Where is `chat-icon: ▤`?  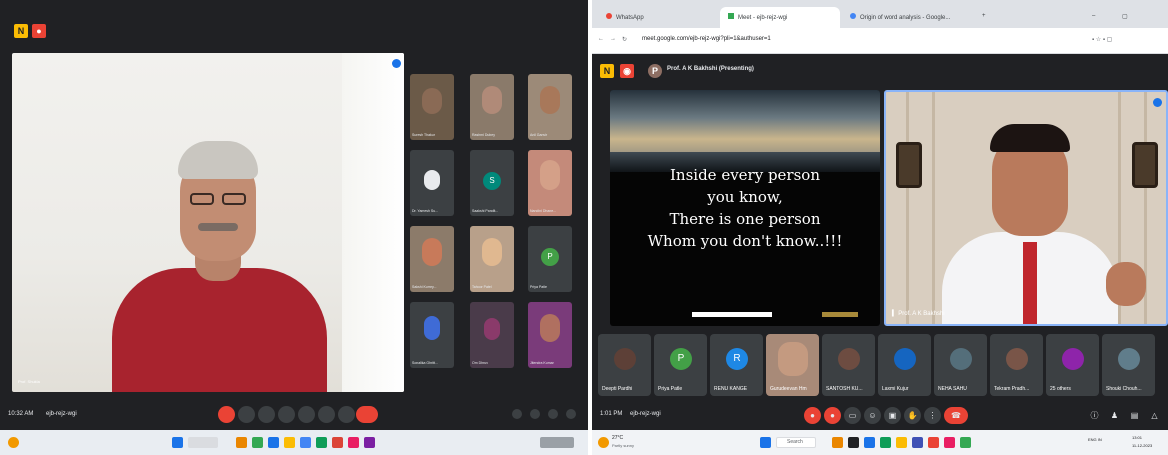
chat-icon: ▤ is located at coordinates (1134, 415).